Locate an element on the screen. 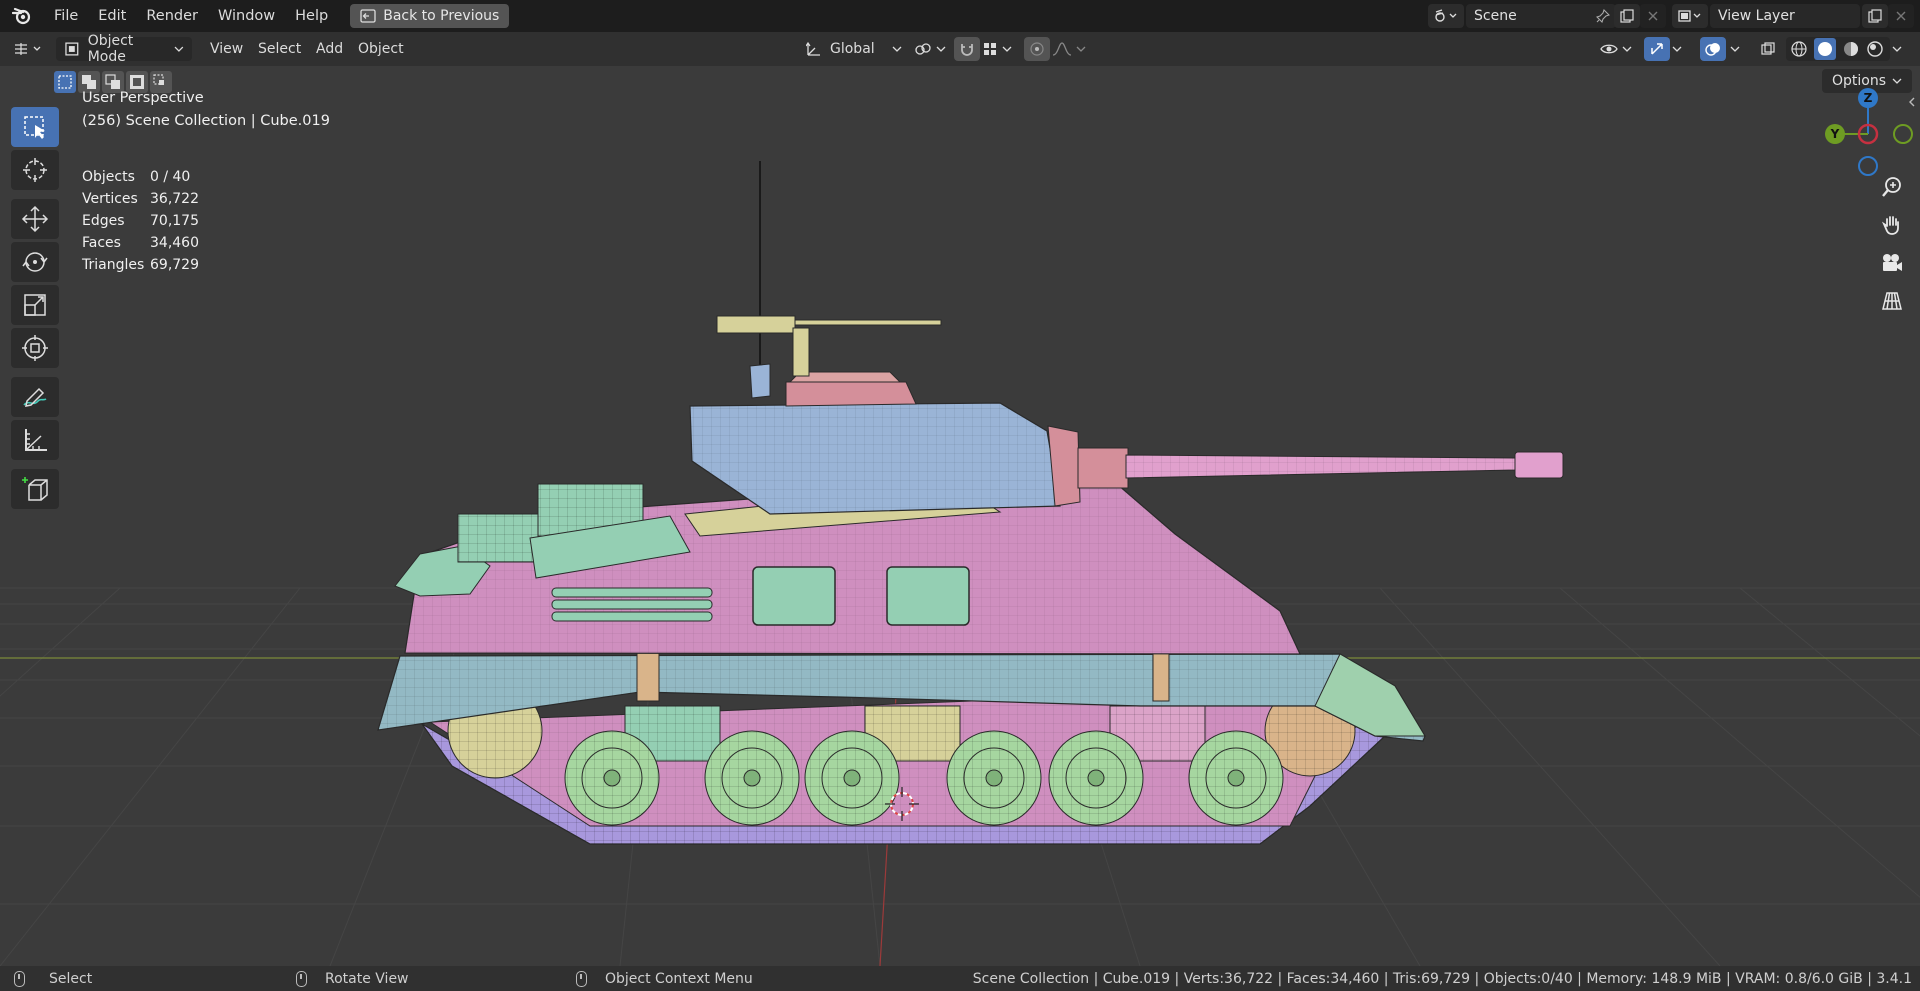 This screenshot has width=1920, height=991. view-layer-name-field: View Layer is located at coordinates (1785, 16).